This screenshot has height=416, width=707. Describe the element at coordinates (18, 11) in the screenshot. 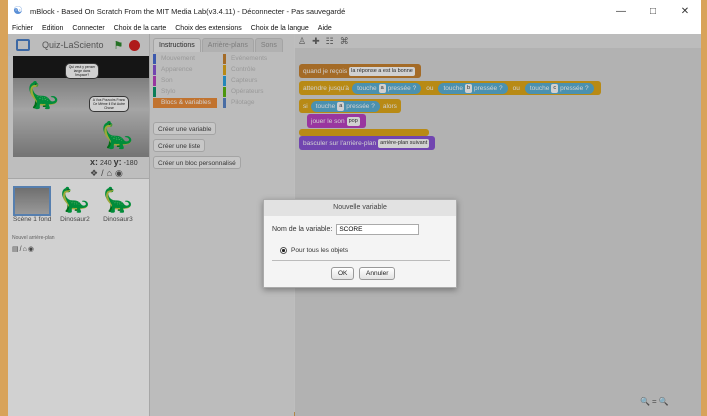

I see `mblock-app-icon: ☯` at that location.